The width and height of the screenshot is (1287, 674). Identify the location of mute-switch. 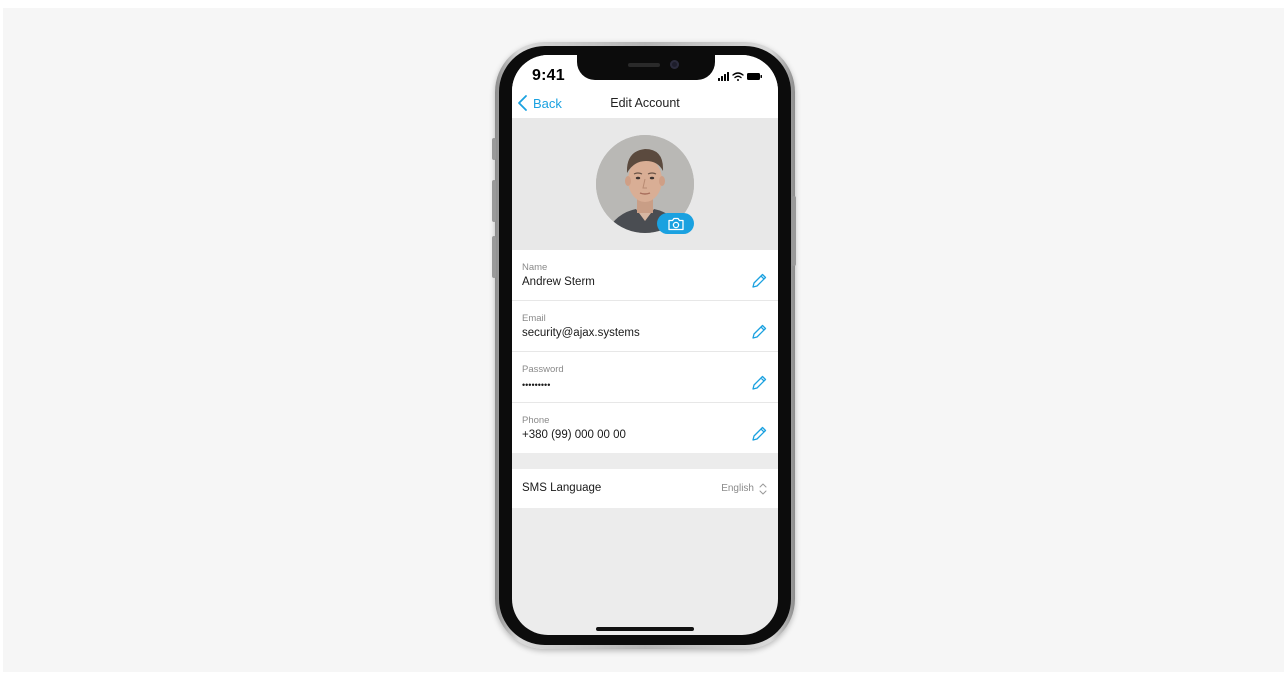
(494, 149).